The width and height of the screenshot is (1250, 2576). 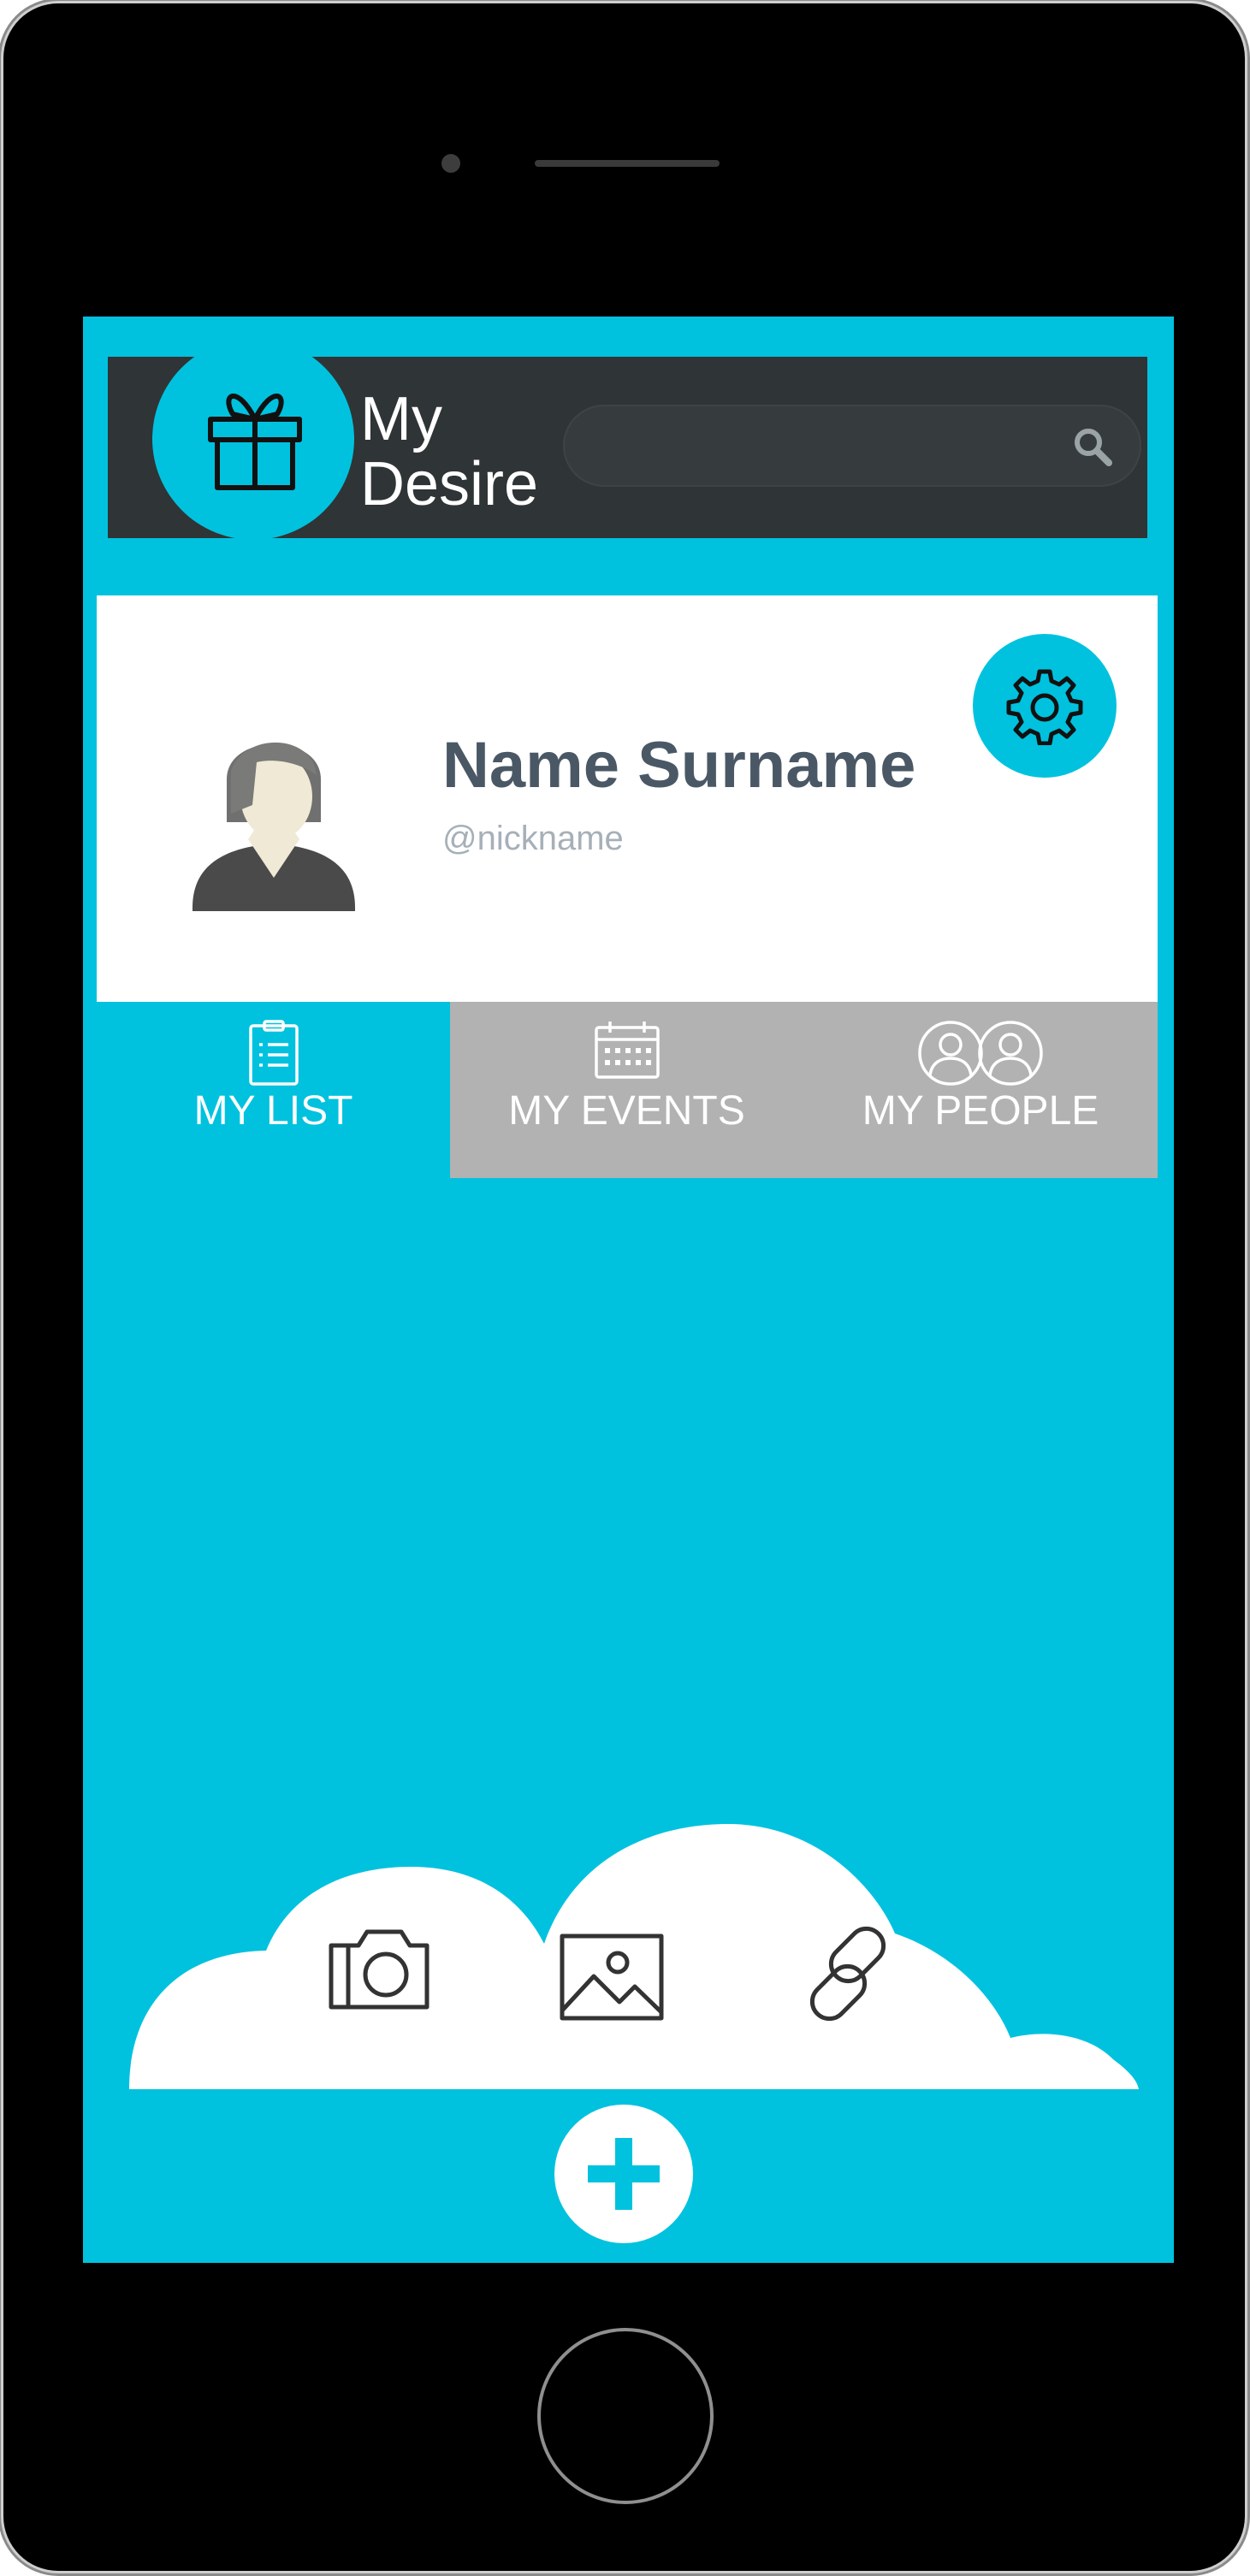 I want to click on plus-icon, so click(x=624, y=2174).